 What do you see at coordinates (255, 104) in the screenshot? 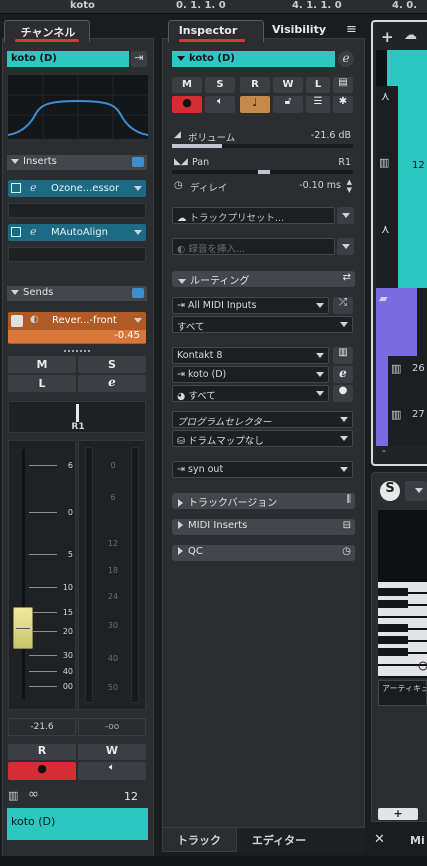
I see `timebase-button: ♩` at bounding box center [255, 104].